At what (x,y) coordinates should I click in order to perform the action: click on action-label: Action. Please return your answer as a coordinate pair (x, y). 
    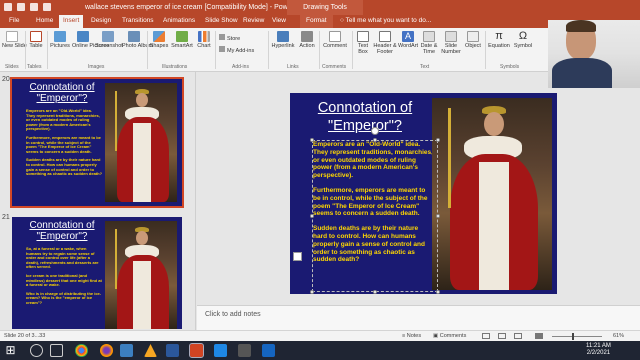
    Looking at the image, I should click on (307, 46).